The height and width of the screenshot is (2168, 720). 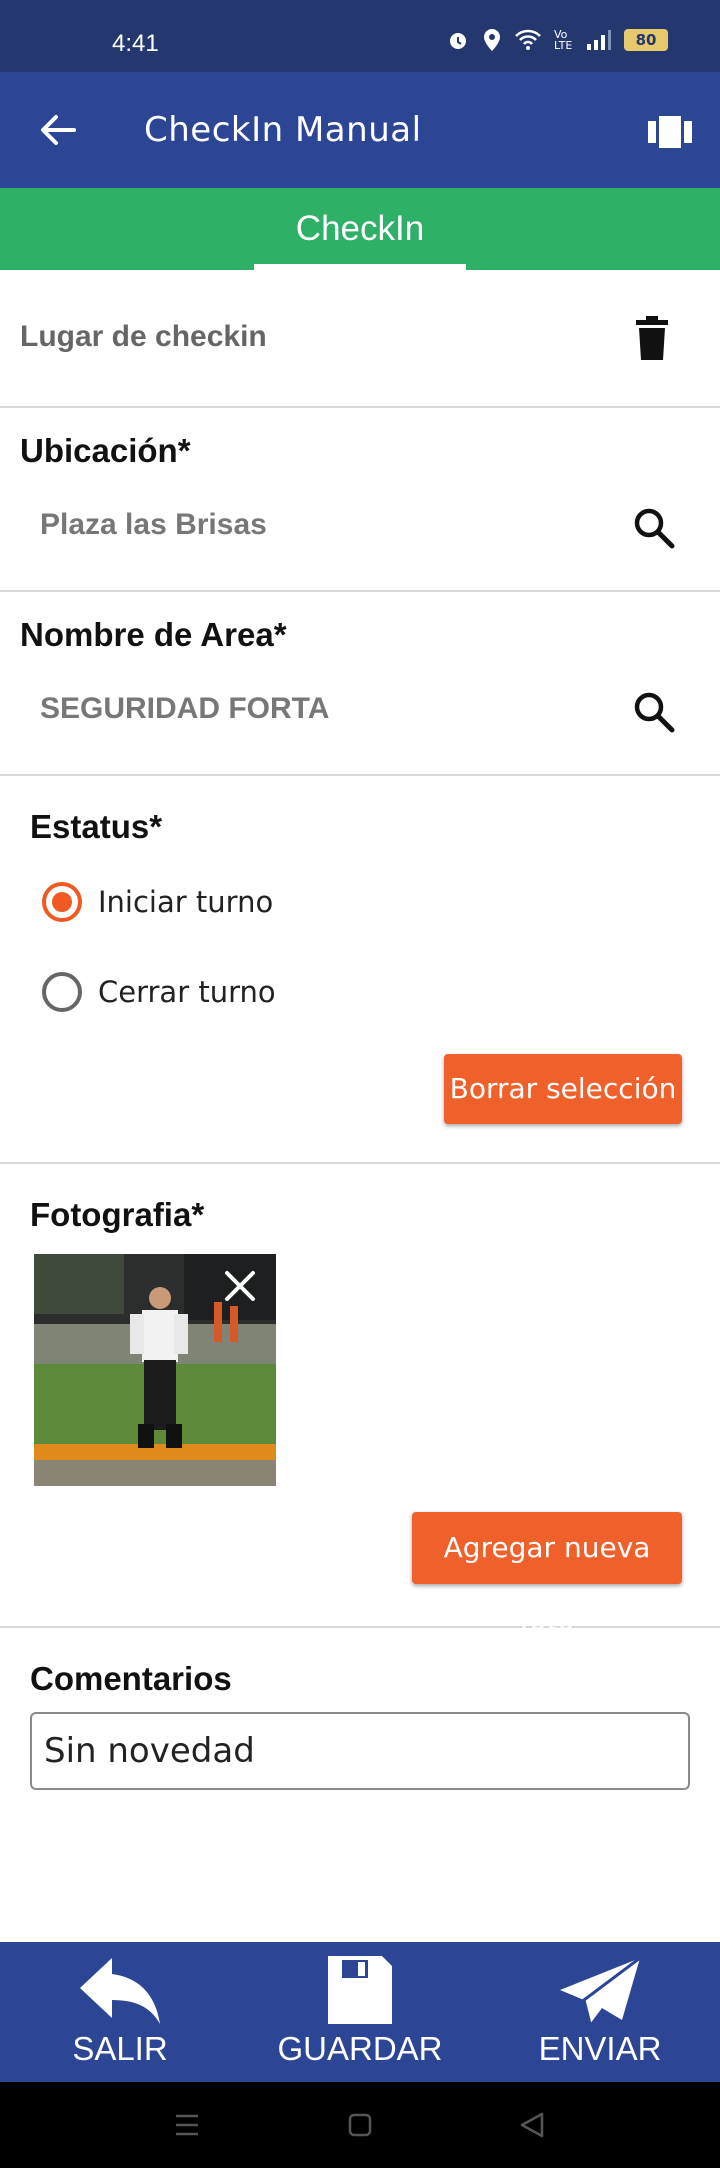 What do you see at coordinates (600, 1990) in the screenshot?
I see `send-icon` at bounding box center [600, 1990].